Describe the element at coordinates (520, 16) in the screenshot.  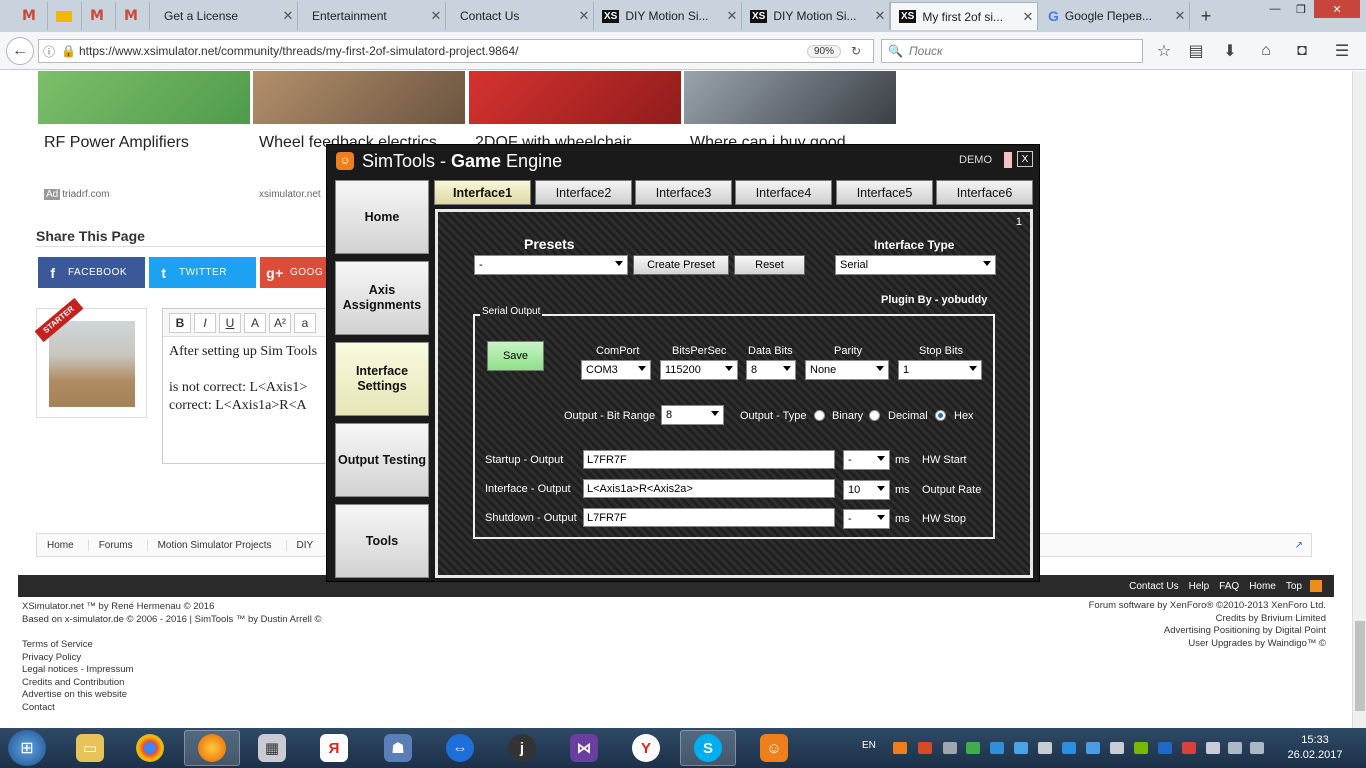
I see `tab-contact-us: Contact Us ✕` at that location.